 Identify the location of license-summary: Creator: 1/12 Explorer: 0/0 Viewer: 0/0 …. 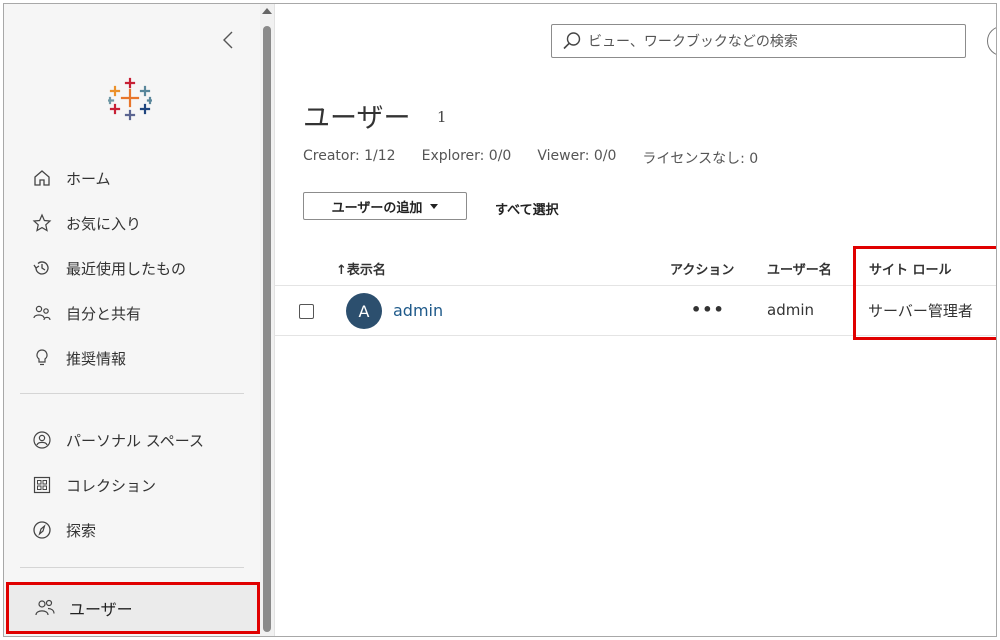
(543, 158).